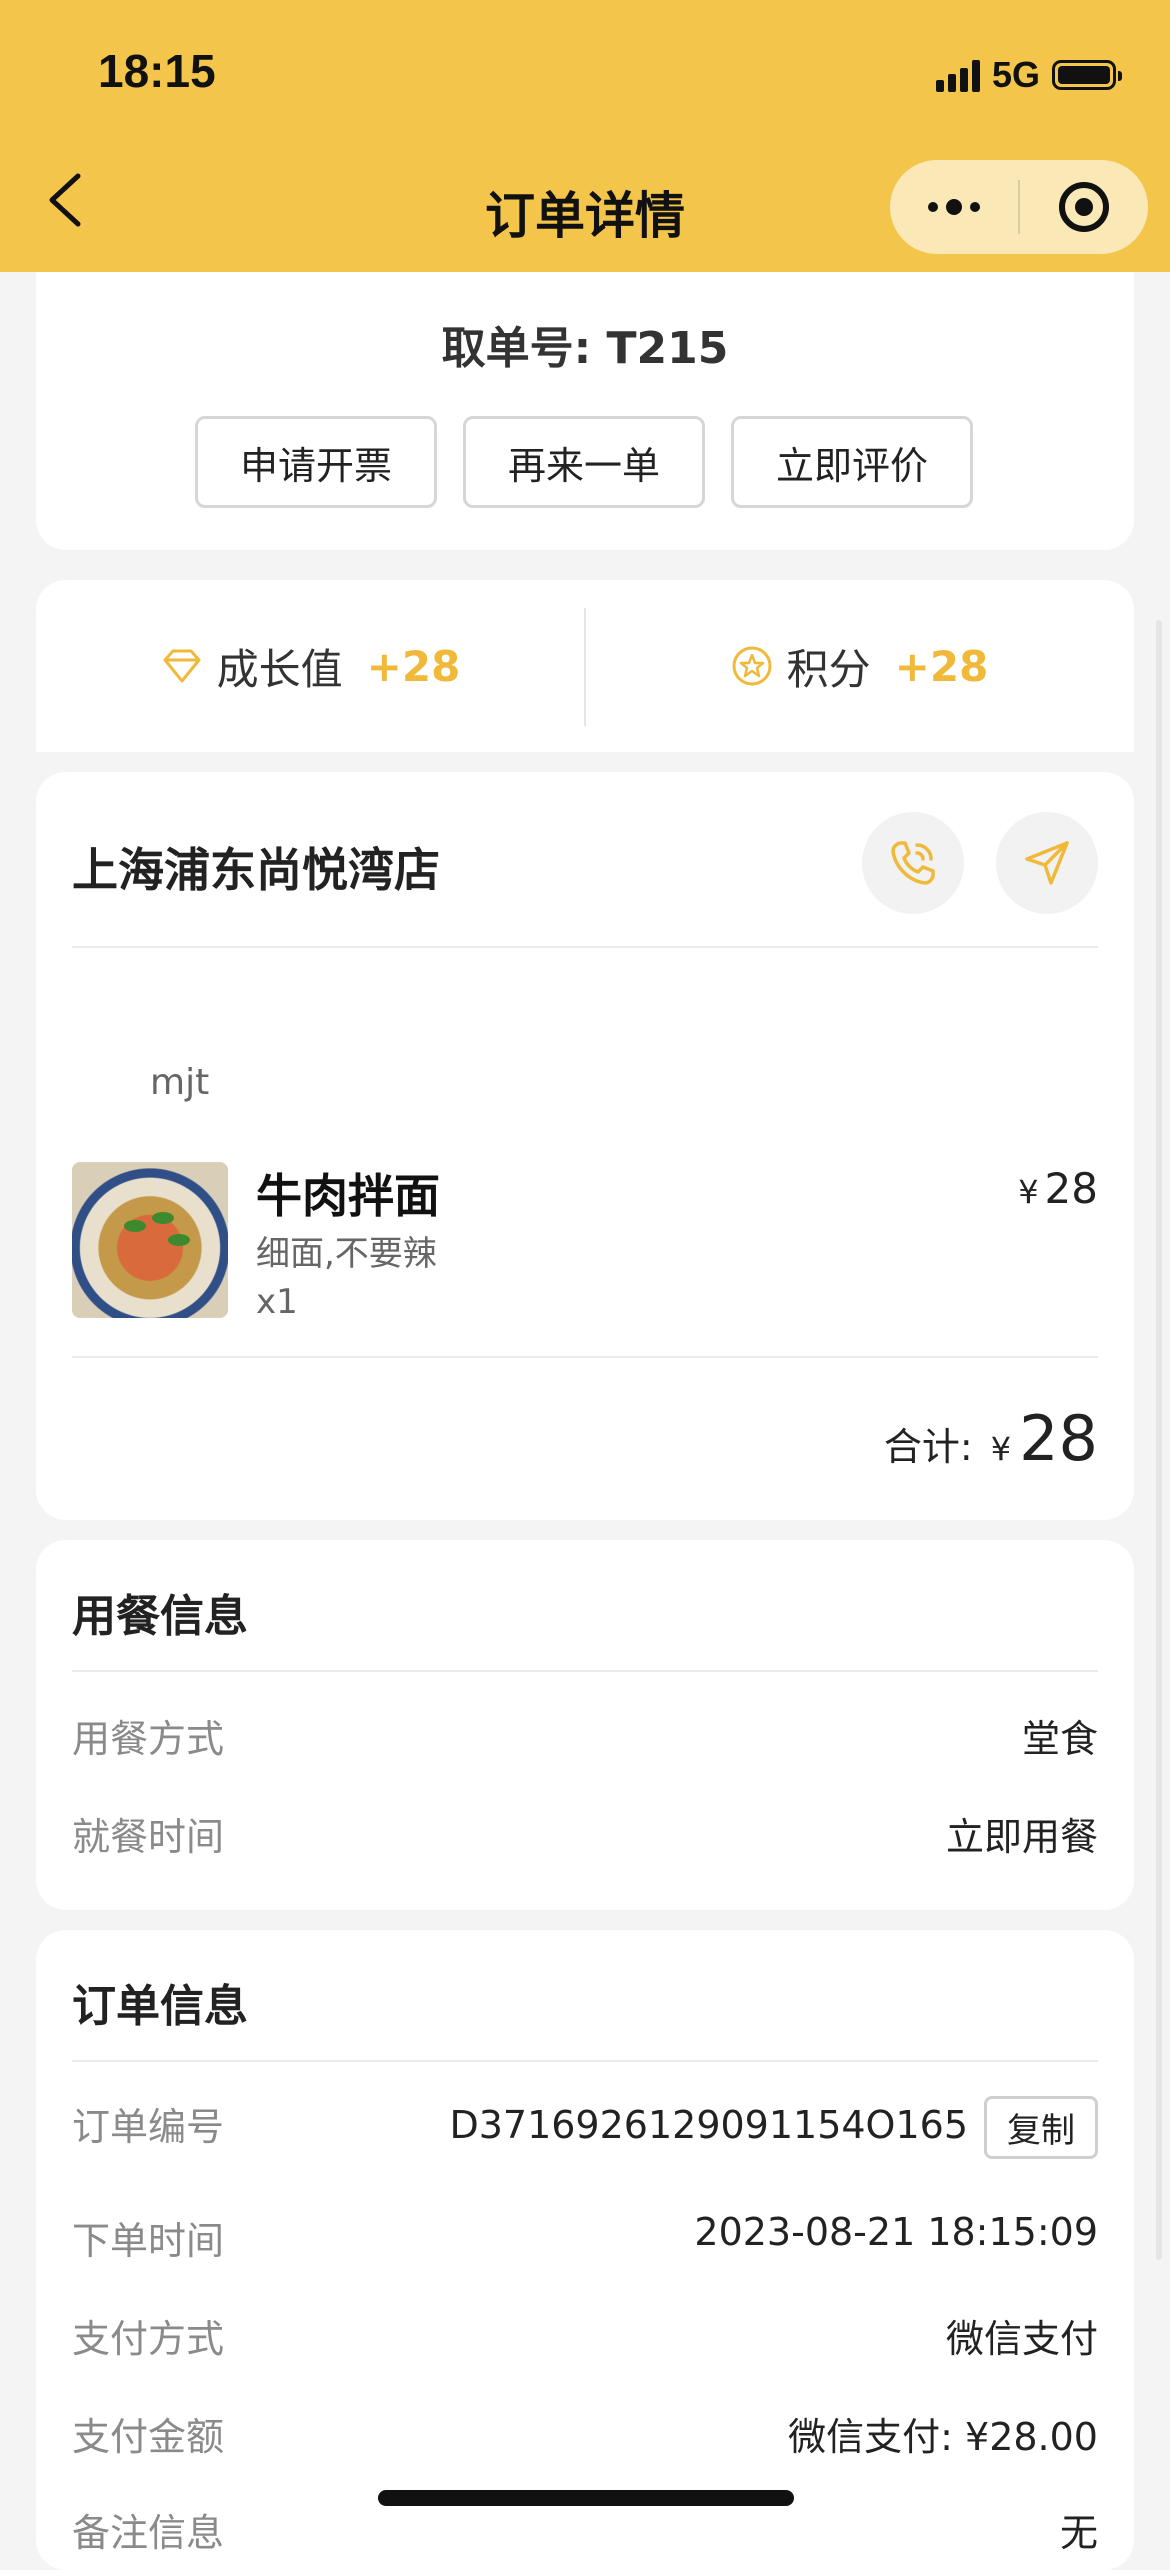 The height and width of the screenshot is (2570, 1170). Describe the element at coordinates (1041, 2127) in the screenshot. I see `copy-button: 复制` at that location.